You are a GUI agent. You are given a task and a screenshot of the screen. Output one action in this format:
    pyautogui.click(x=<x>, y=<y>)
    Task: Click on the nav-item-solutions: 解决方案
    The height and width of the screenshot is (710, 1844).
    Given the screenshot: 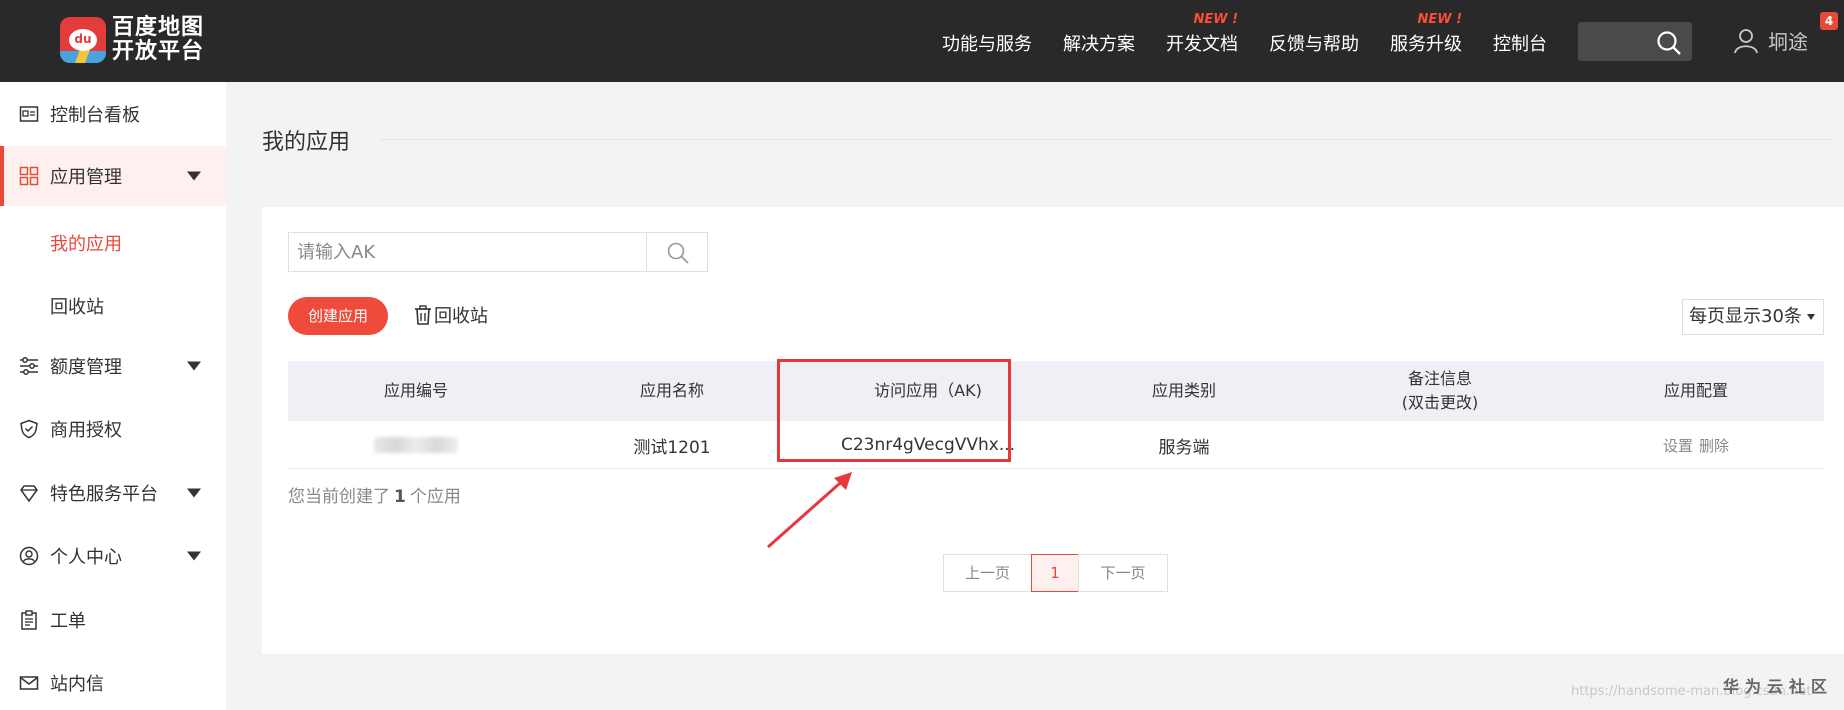 What is the action you would take?
    pyautogui.click(x=1099, y=43)
    